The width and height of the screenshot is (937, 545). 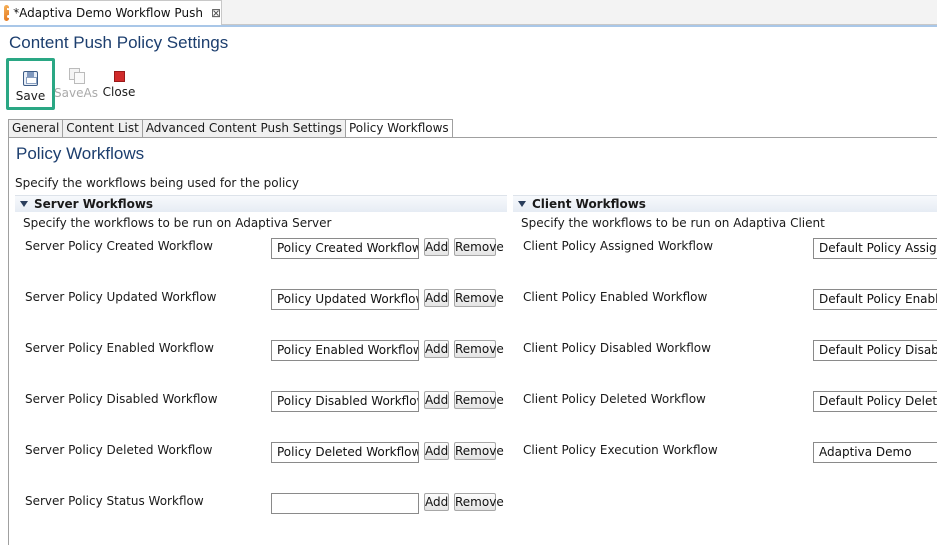 What do you see at coordinates (617, 348) in the screenshot?
I see `client-row-label: Client Policy Disabled Workflow` at bounding box center [617, 348].